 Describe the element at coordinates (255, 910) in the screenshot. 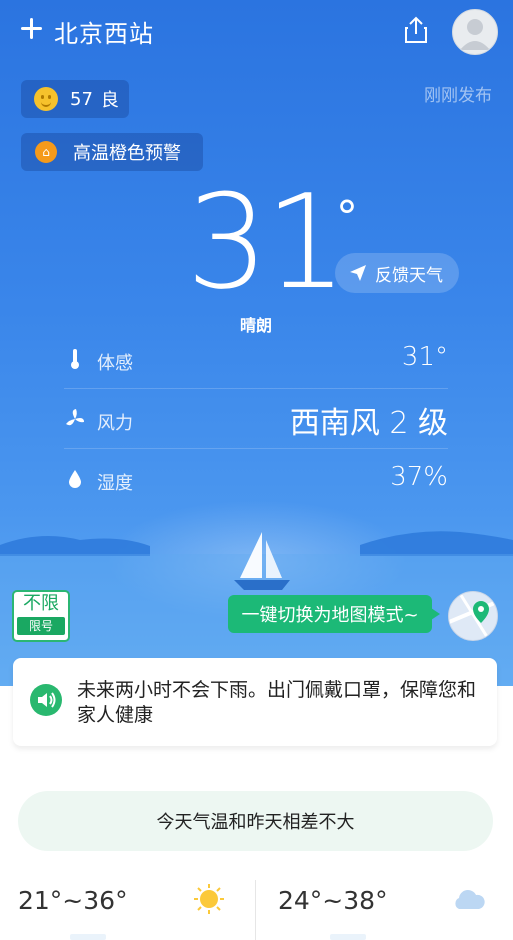

I see `forecast-divider` at that location.